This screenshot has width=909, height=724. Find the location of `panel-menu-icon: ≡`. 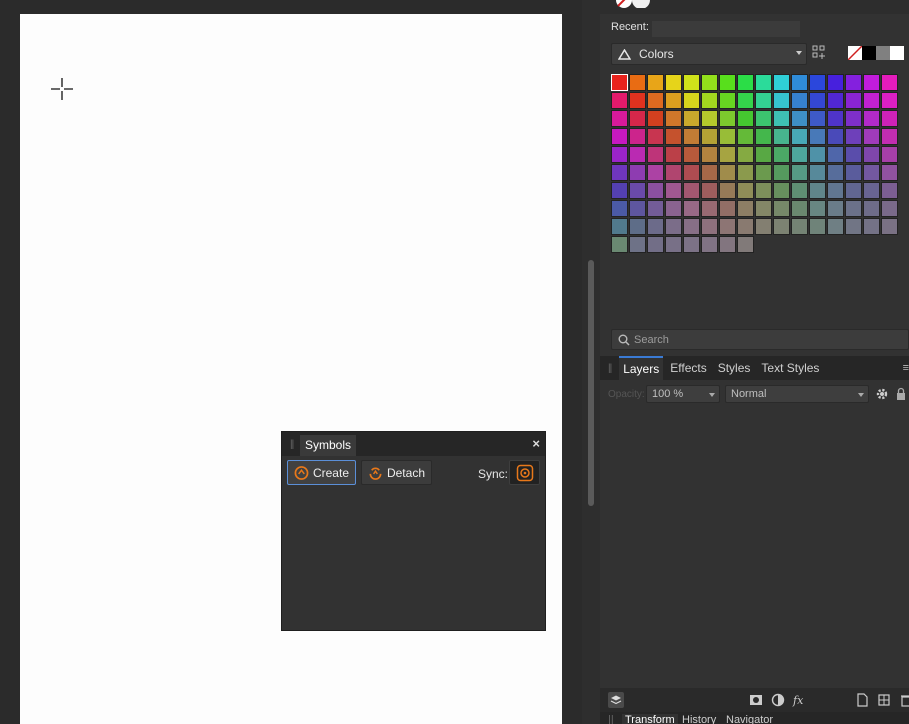

panel-menu-icon: ≡ is located at coordinates (906, 368).